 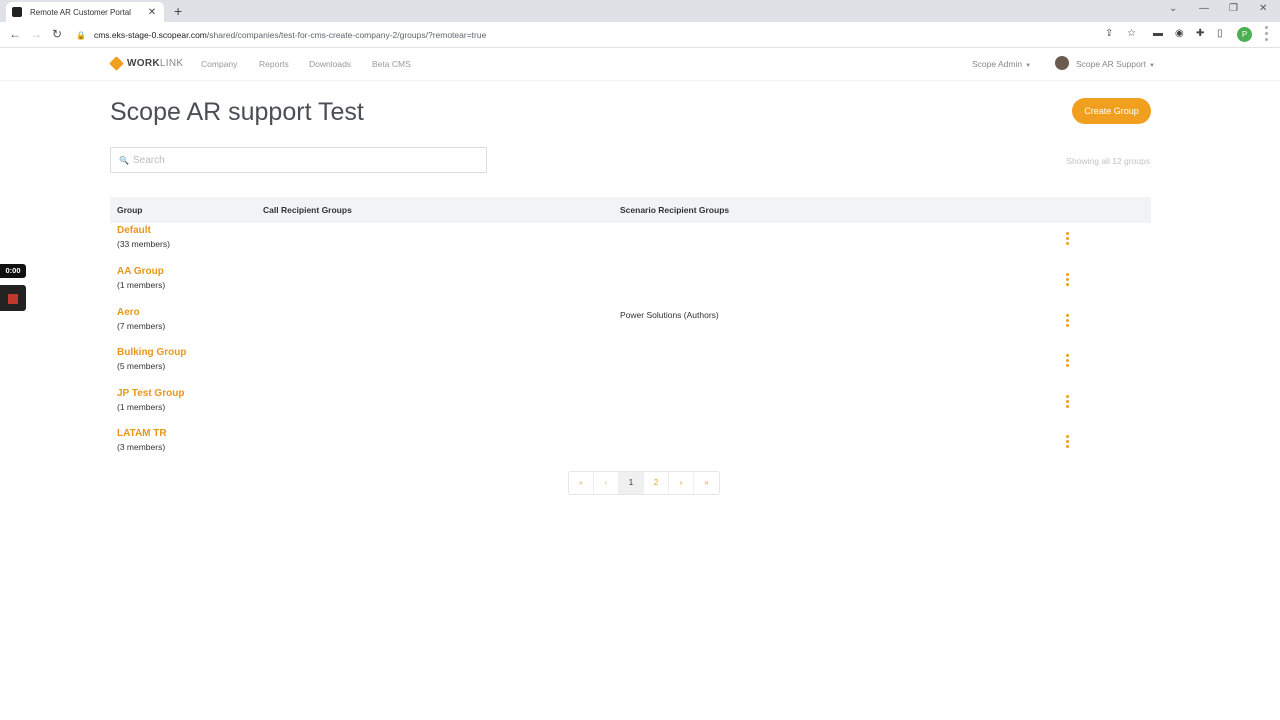 What do you see at coordinates (13, 271) in the screenshot?
I see `recording-timer: 0:00` at bounding box center [13, 271].